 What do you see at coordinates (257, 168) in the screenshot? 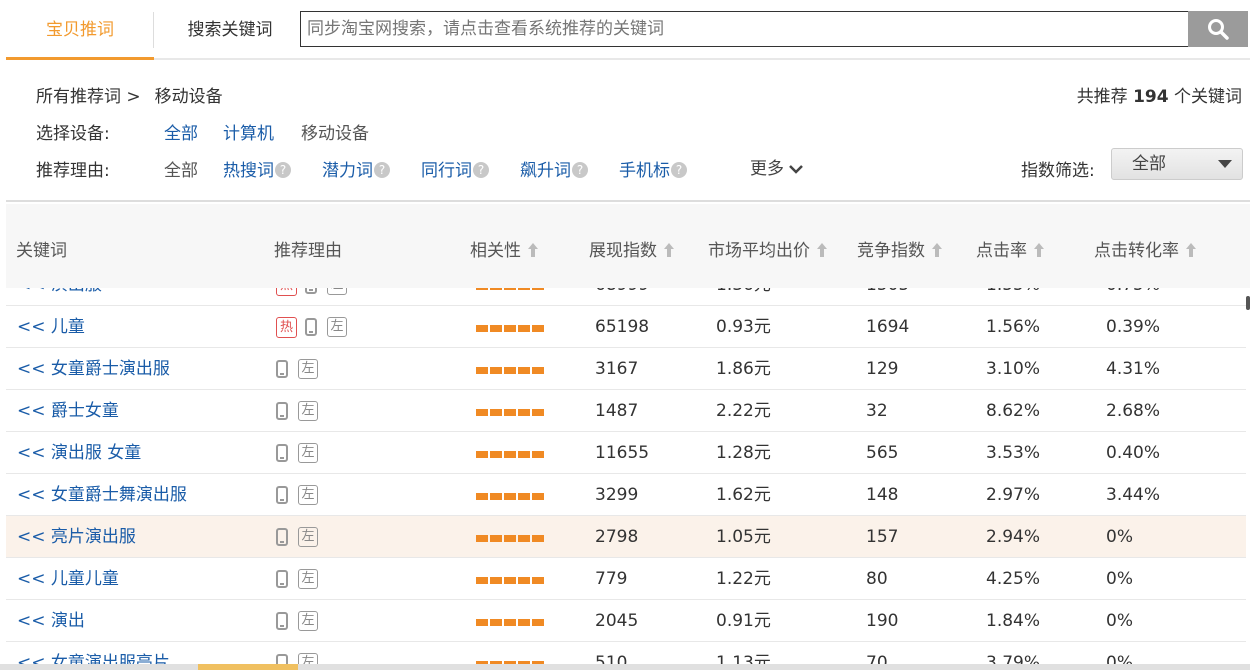
I see `reason-option-hot: 热搜词?` at bounding box center [257, 168].